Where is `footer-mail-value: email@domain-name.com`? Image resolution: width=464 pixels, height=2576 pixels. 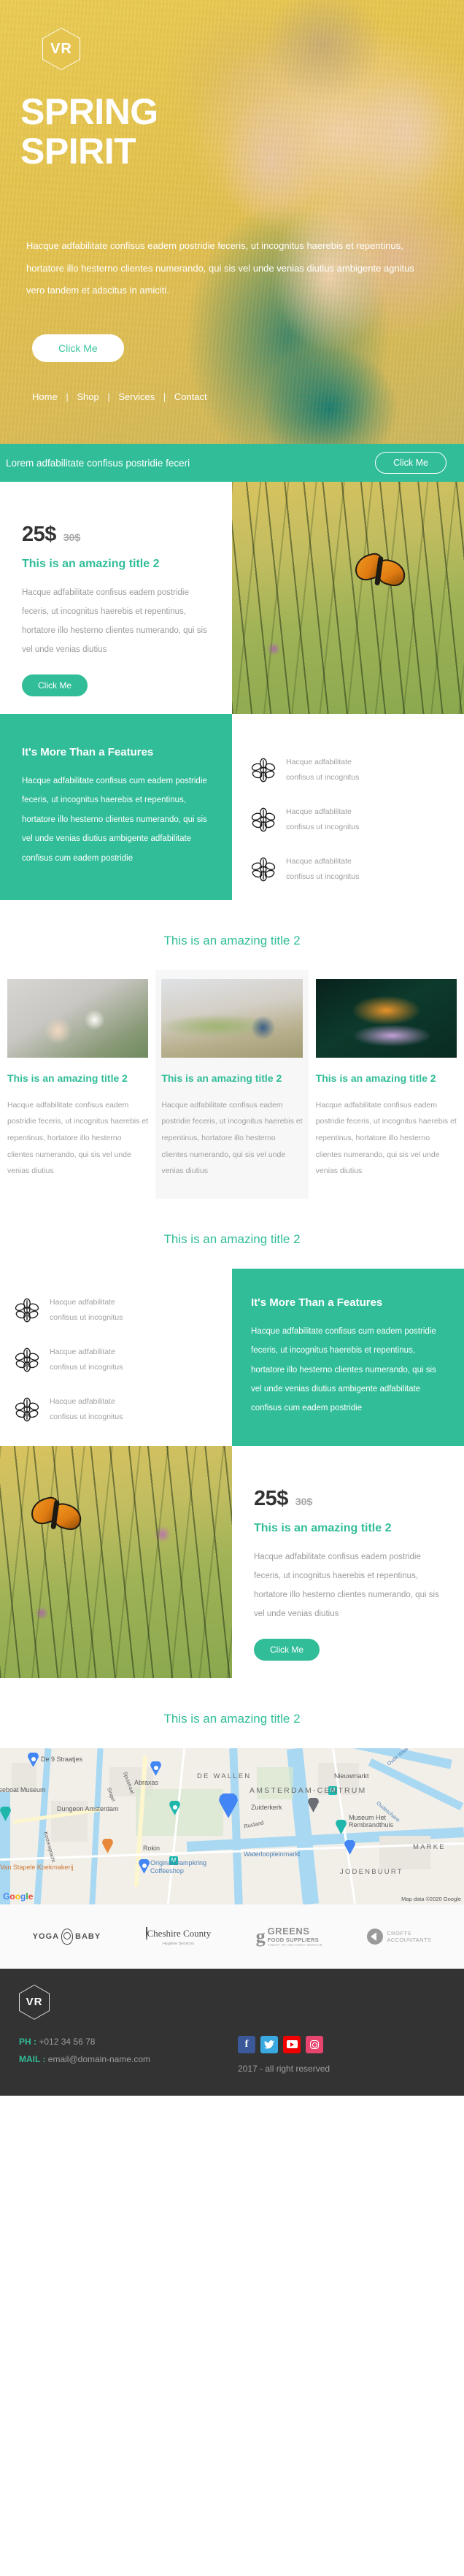 footer-mail-value: email@domain-name.com is located at coordinates (99, 2059).